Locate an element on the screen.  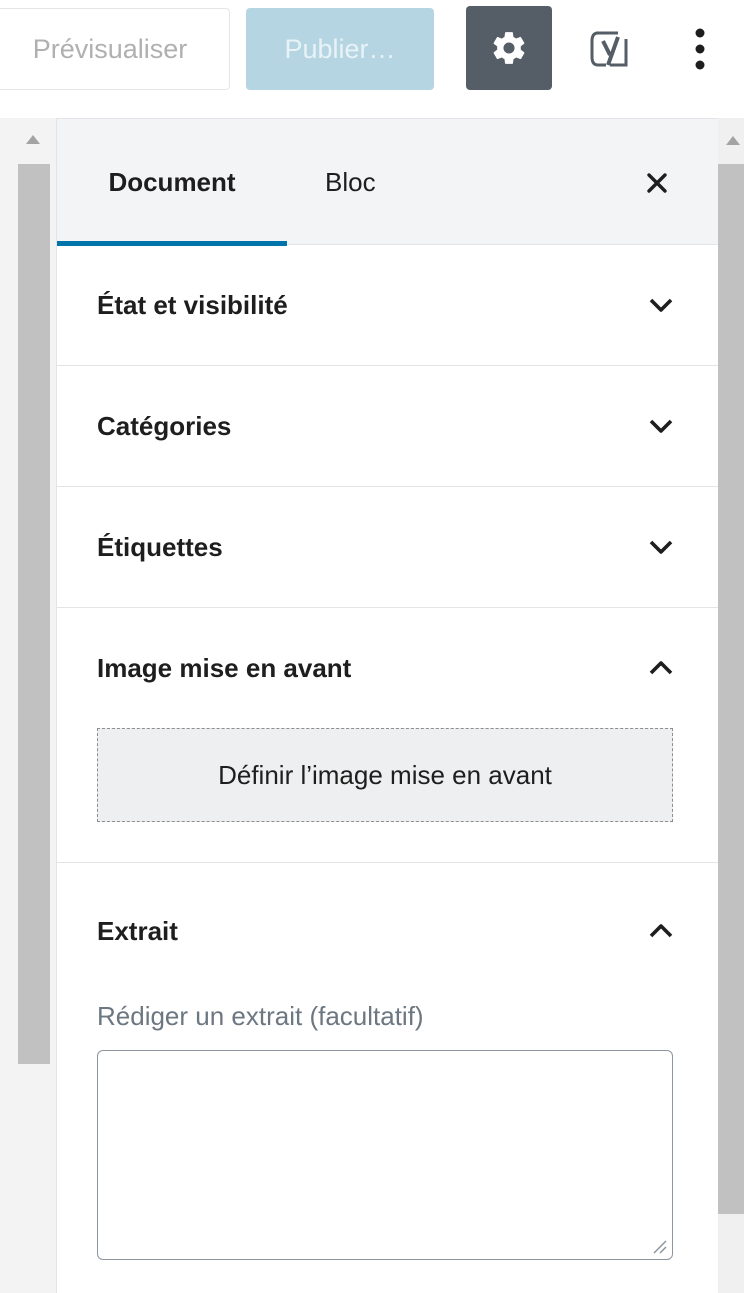
close-icon is located at coordinates (657, 183).